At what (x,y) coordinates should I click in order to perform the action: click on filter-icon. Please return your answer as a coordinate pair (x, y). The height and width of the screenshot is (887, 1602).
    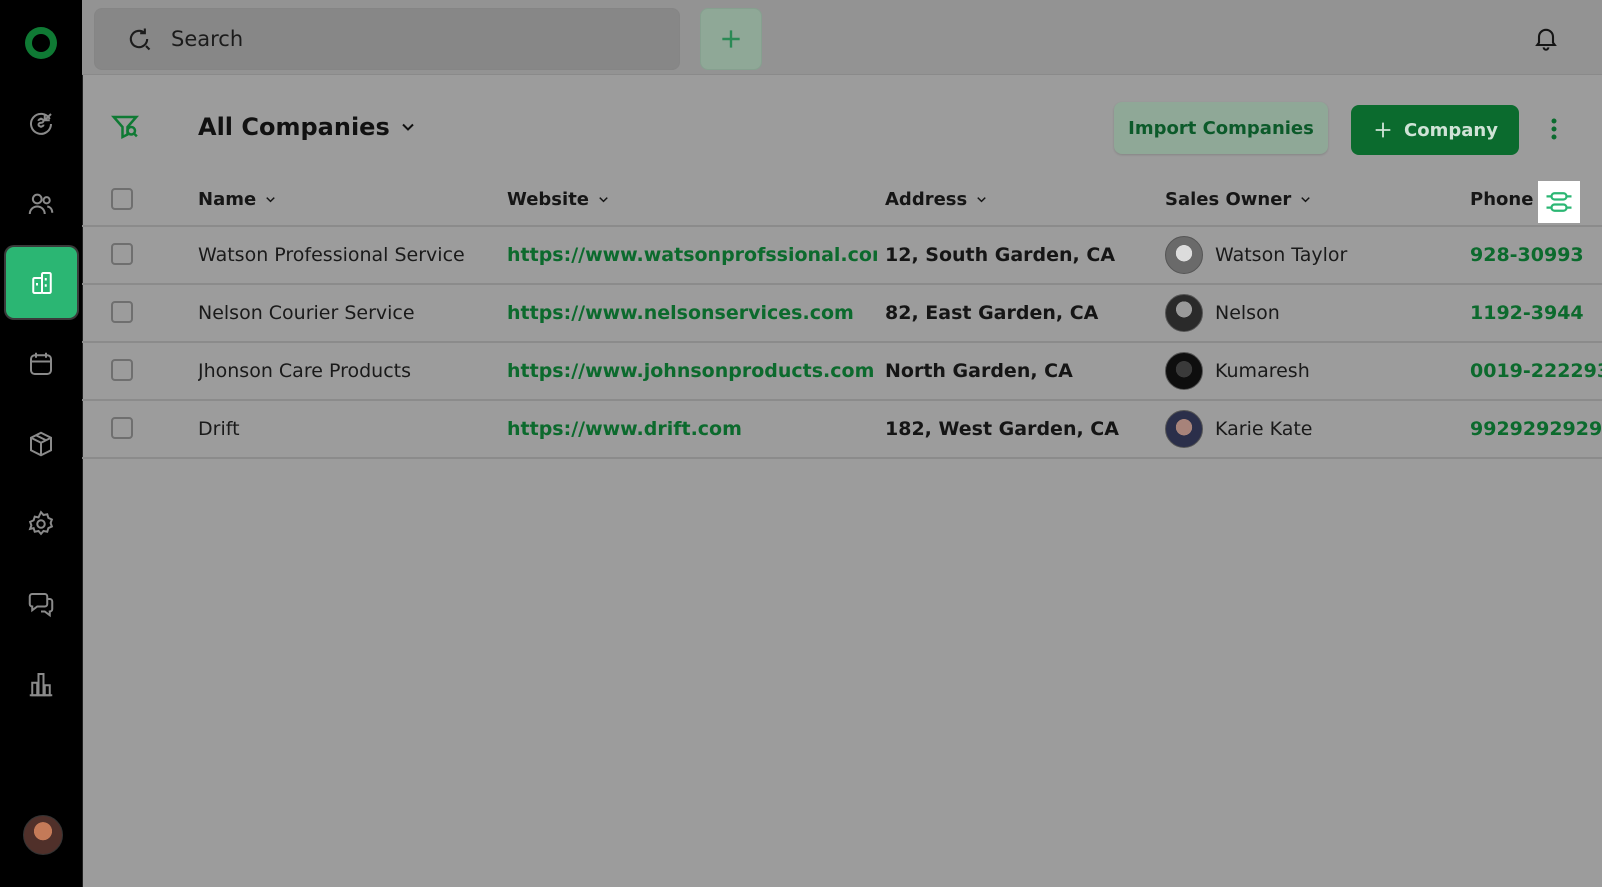
    Looking at the image, I should click on (125, 127).